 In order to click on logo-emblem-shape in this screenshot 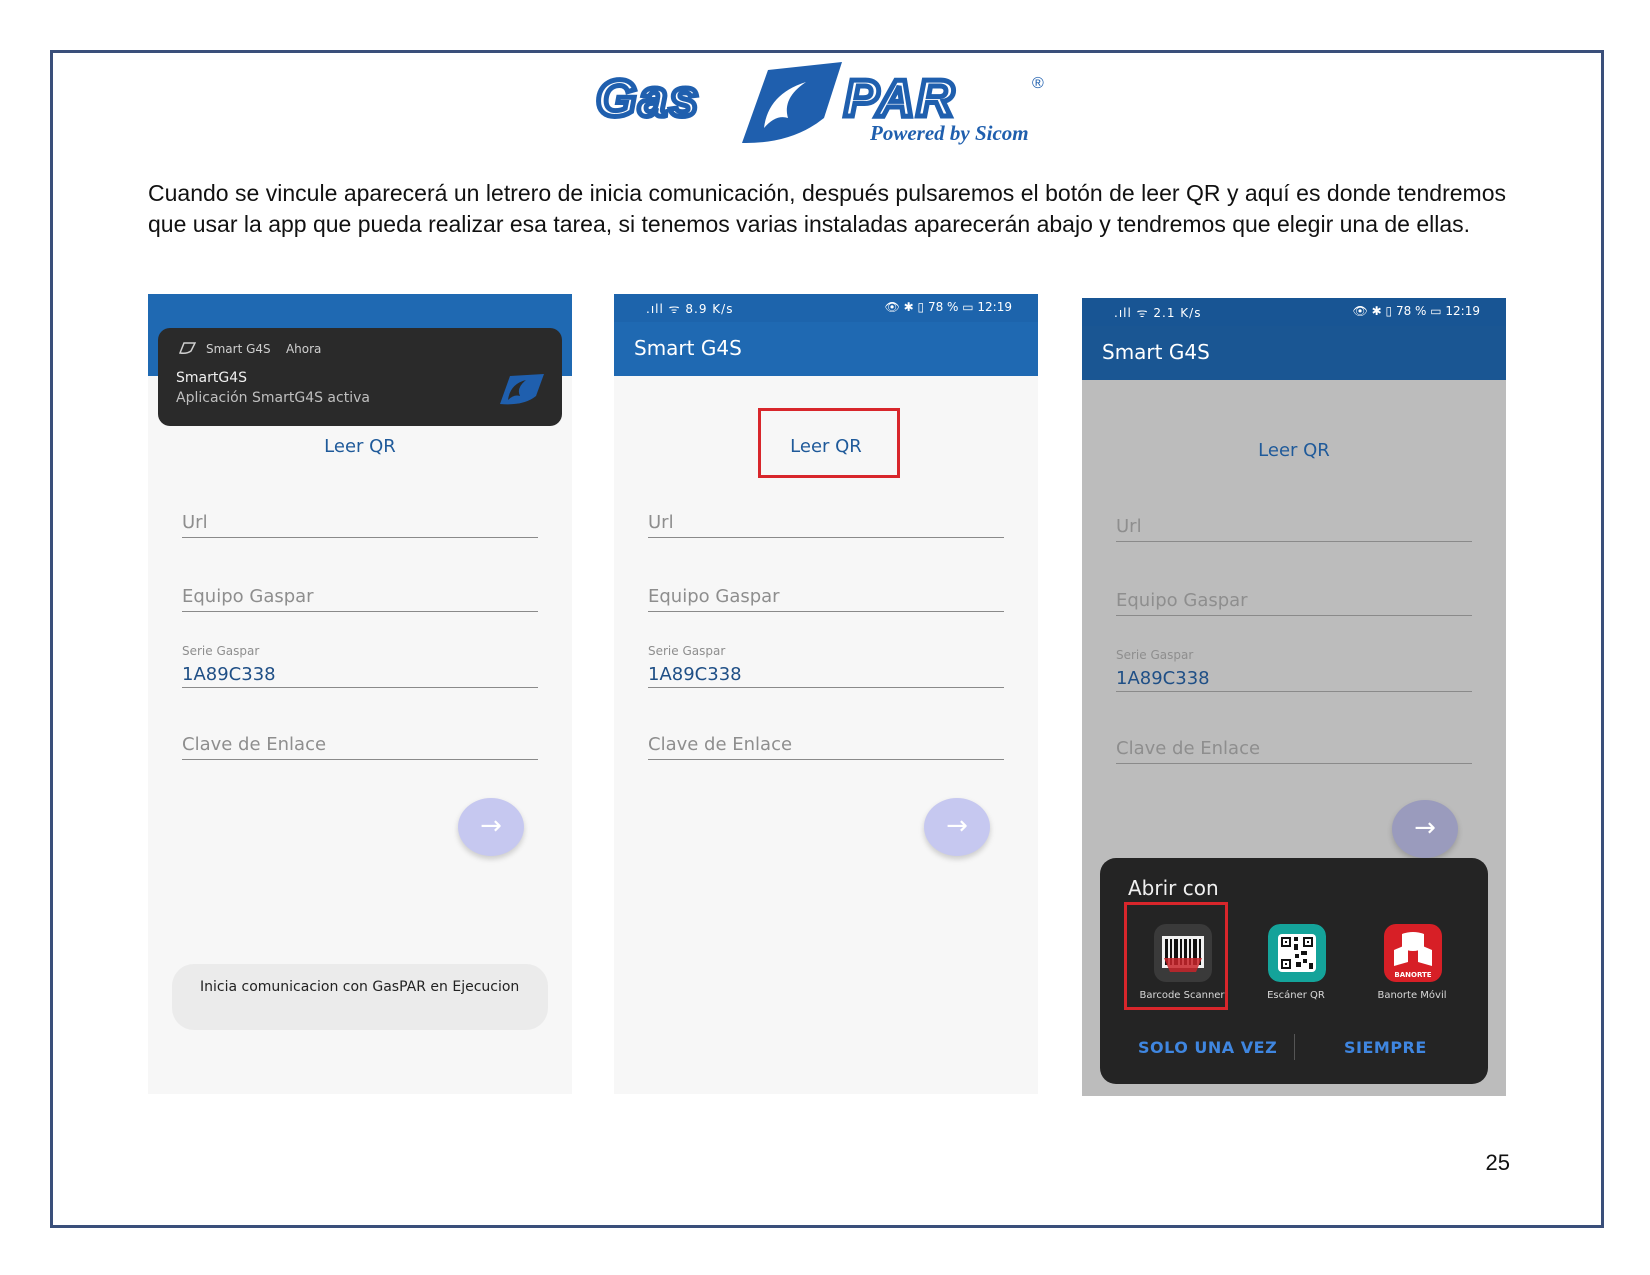, I will do `click(792, 103)`.